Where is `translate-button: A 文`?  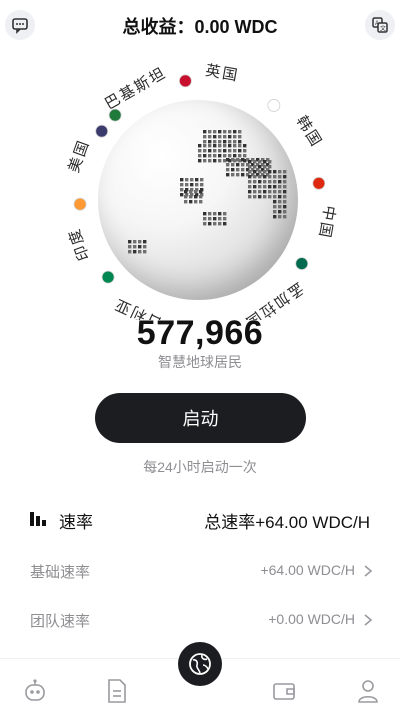 translate-button: A 文 is located at coordinates (380, 25).